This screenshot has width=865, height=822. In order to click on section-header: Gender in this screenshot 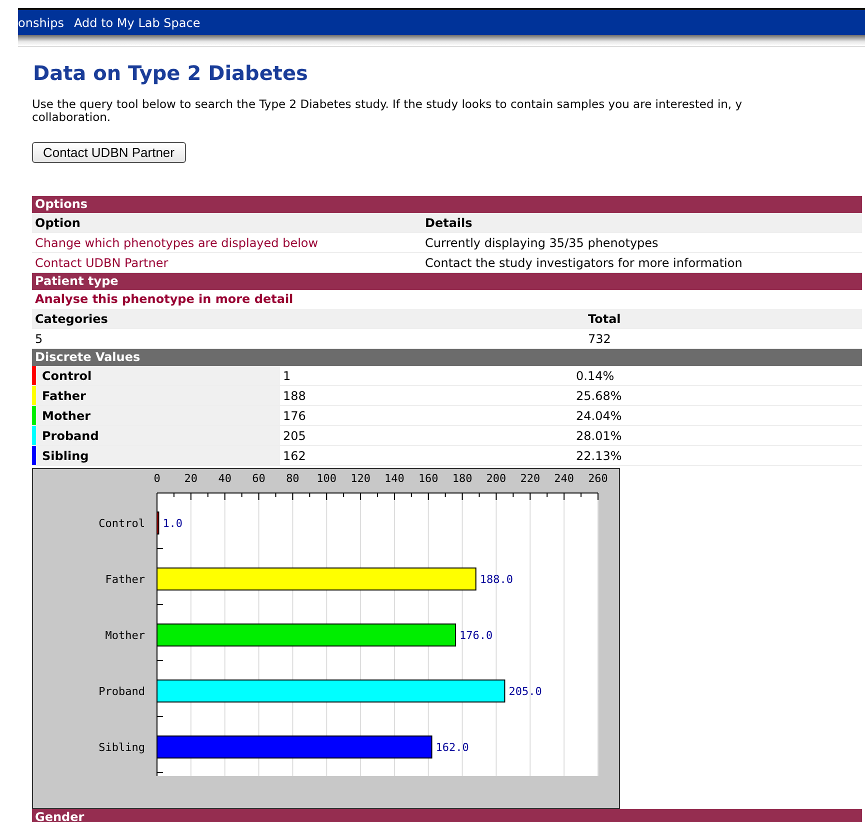, I will do `click(447, 815)`.